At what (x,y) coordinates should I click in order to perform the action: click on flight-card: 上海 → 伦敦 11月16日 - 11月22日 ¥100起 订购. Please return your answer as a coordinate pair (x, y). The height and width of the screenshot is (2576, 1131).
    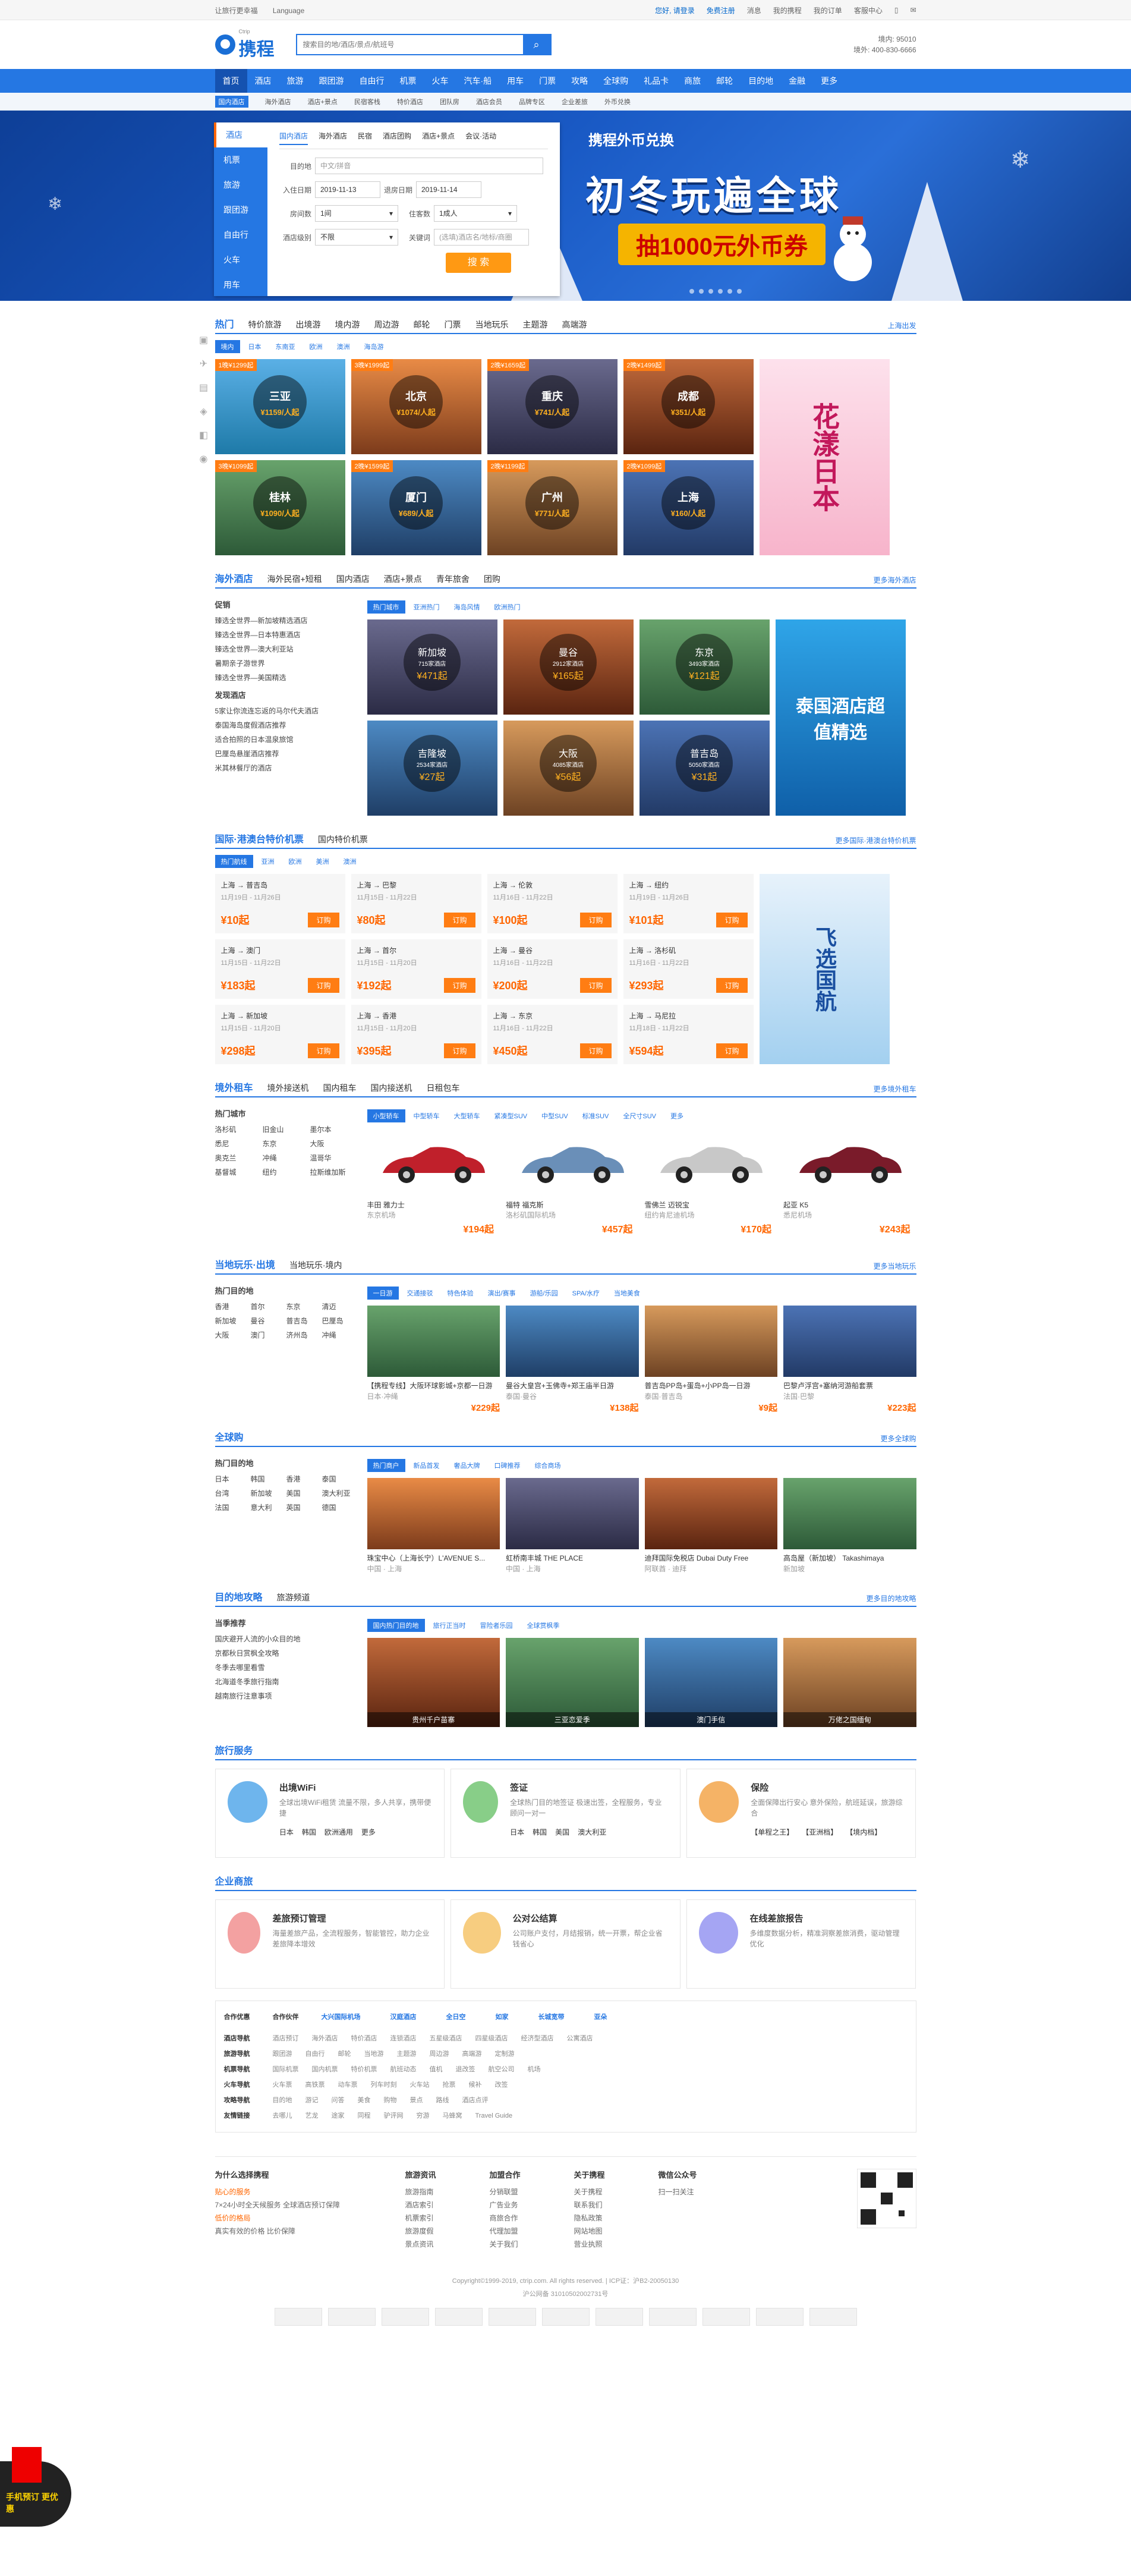
    Looking at the image, I should click on (552, 903).